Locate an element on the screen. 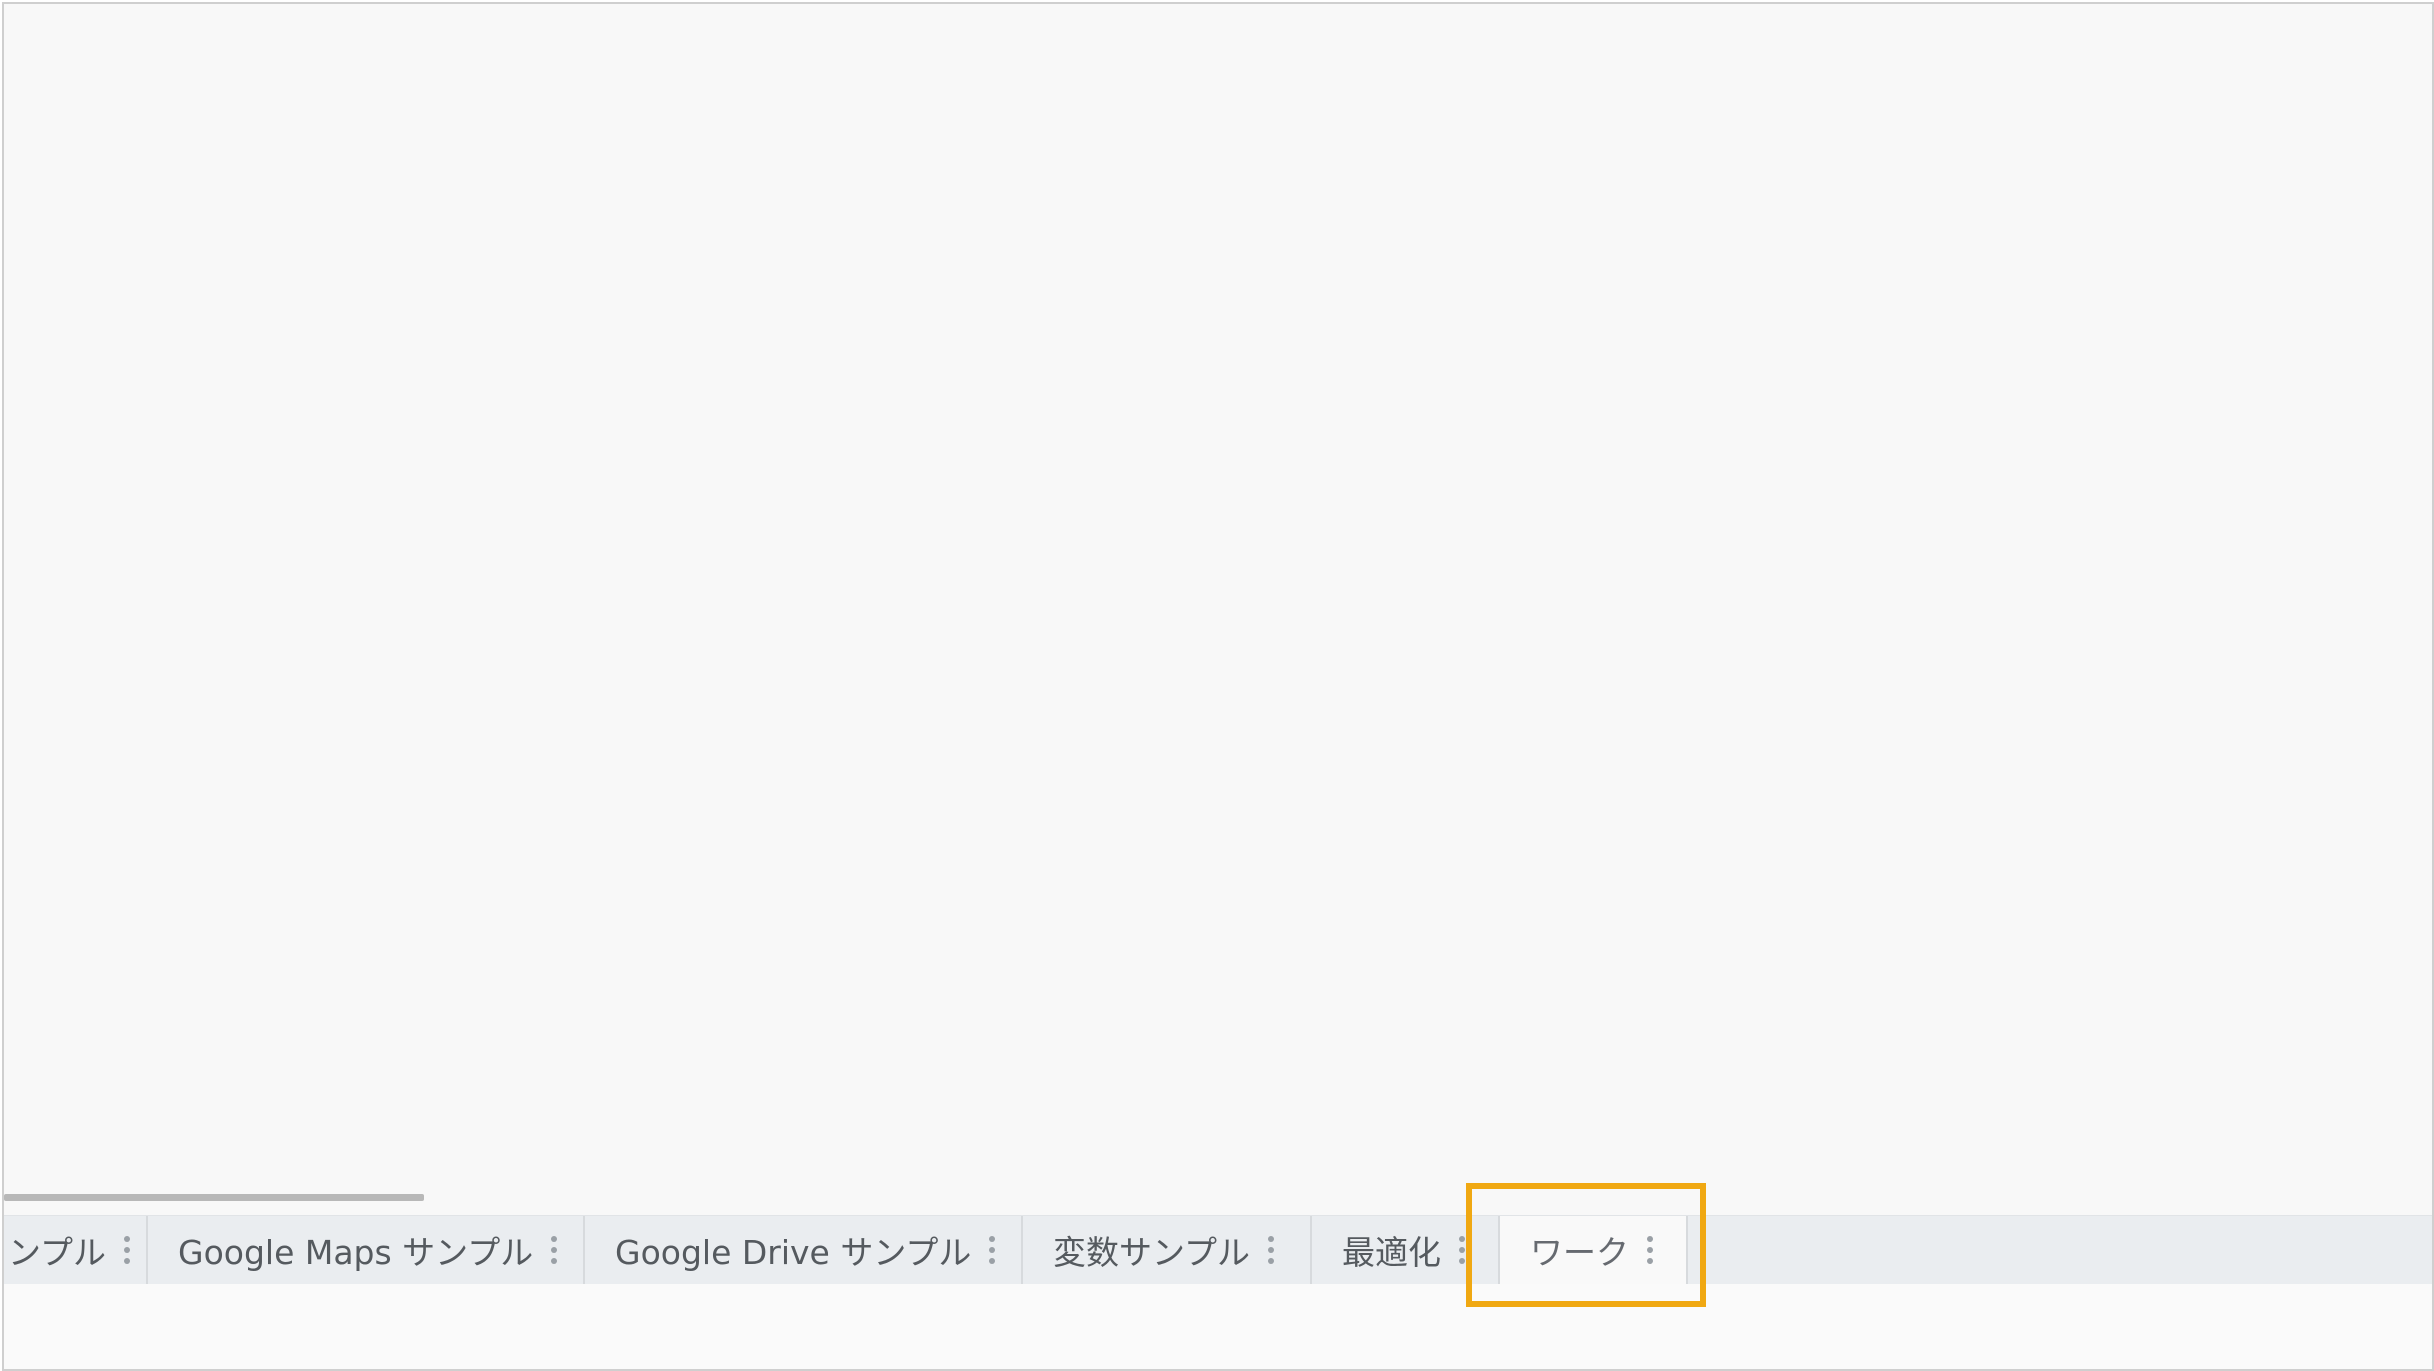 This screenshot has width=2434, height=1371. sheet-tab-google-maps-sample: Google Maps サンプル is located at coordinates (366, 1250).